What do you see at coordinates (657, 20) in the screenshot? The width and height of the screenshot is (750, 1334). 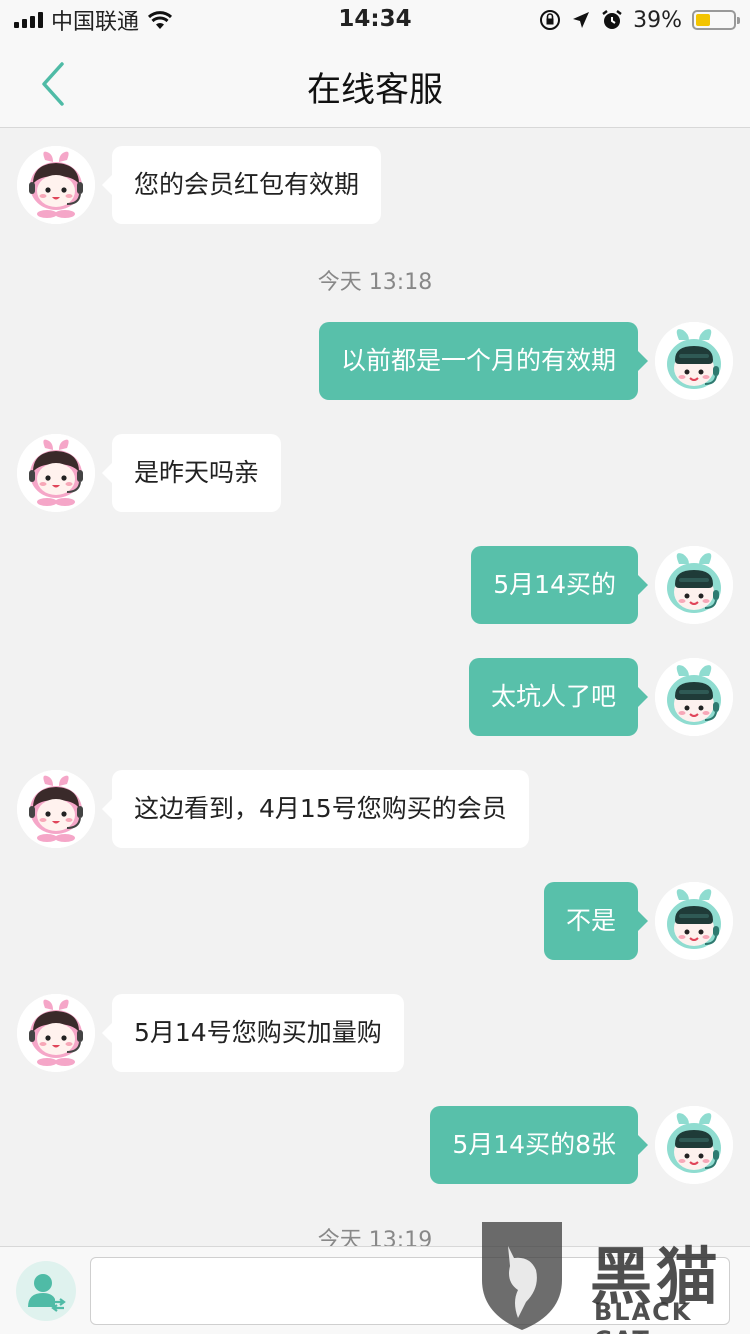 I see `battery-percent: 39%` at bounding box center [657, 20].